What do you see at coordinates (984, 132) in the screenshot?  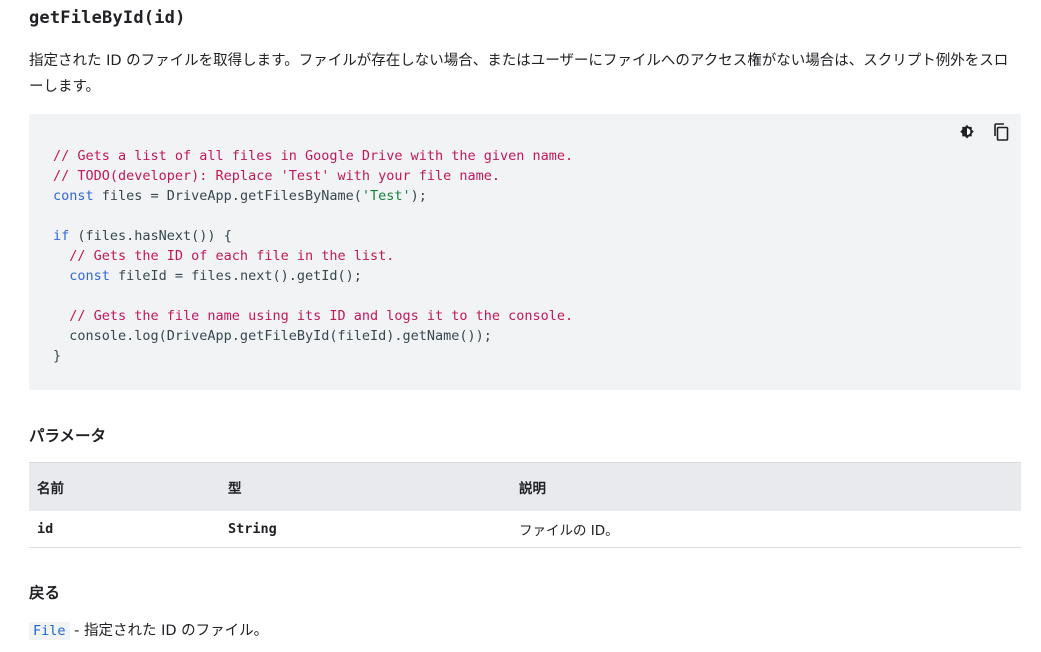 I see `code-toolbar` at bounding box center [984, 132].